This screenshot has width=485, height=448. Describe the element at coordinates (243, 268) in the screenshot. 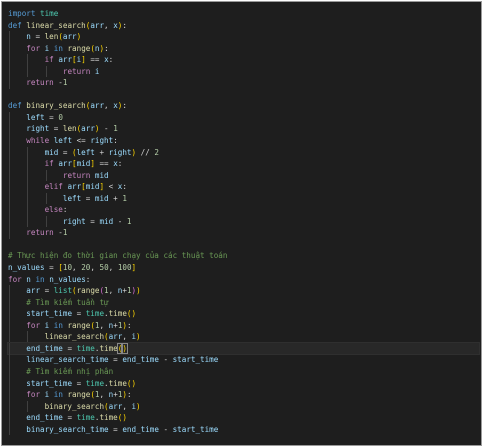

I see `code-line: n_values = [10, 20, 50, 100]` at that location.